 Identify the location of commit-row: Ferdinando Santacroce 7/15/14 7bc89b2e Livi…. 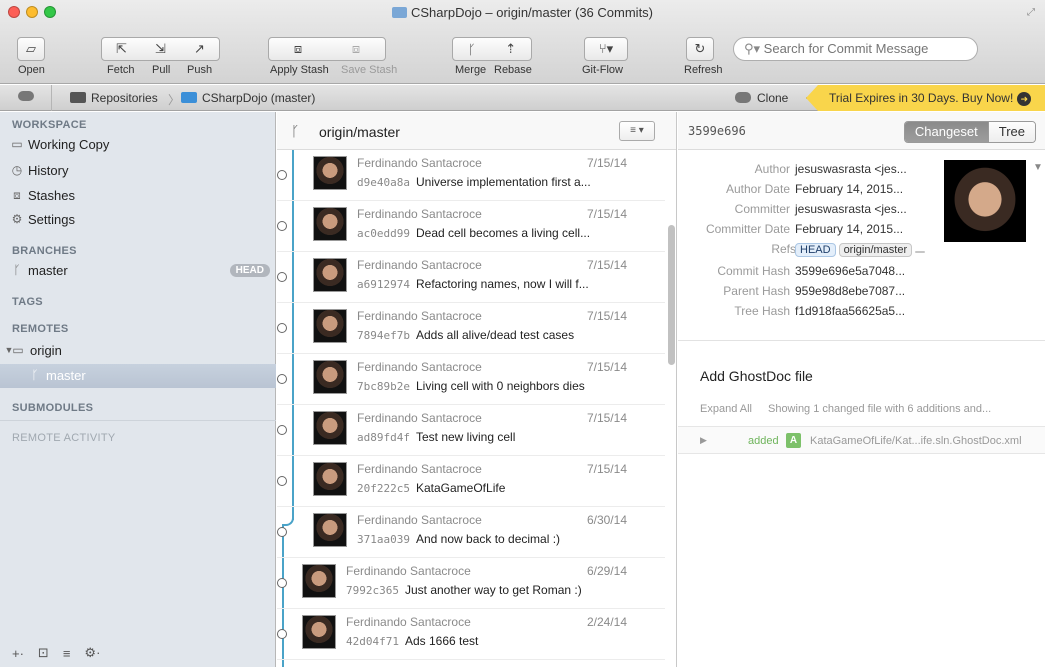
(471, 379).